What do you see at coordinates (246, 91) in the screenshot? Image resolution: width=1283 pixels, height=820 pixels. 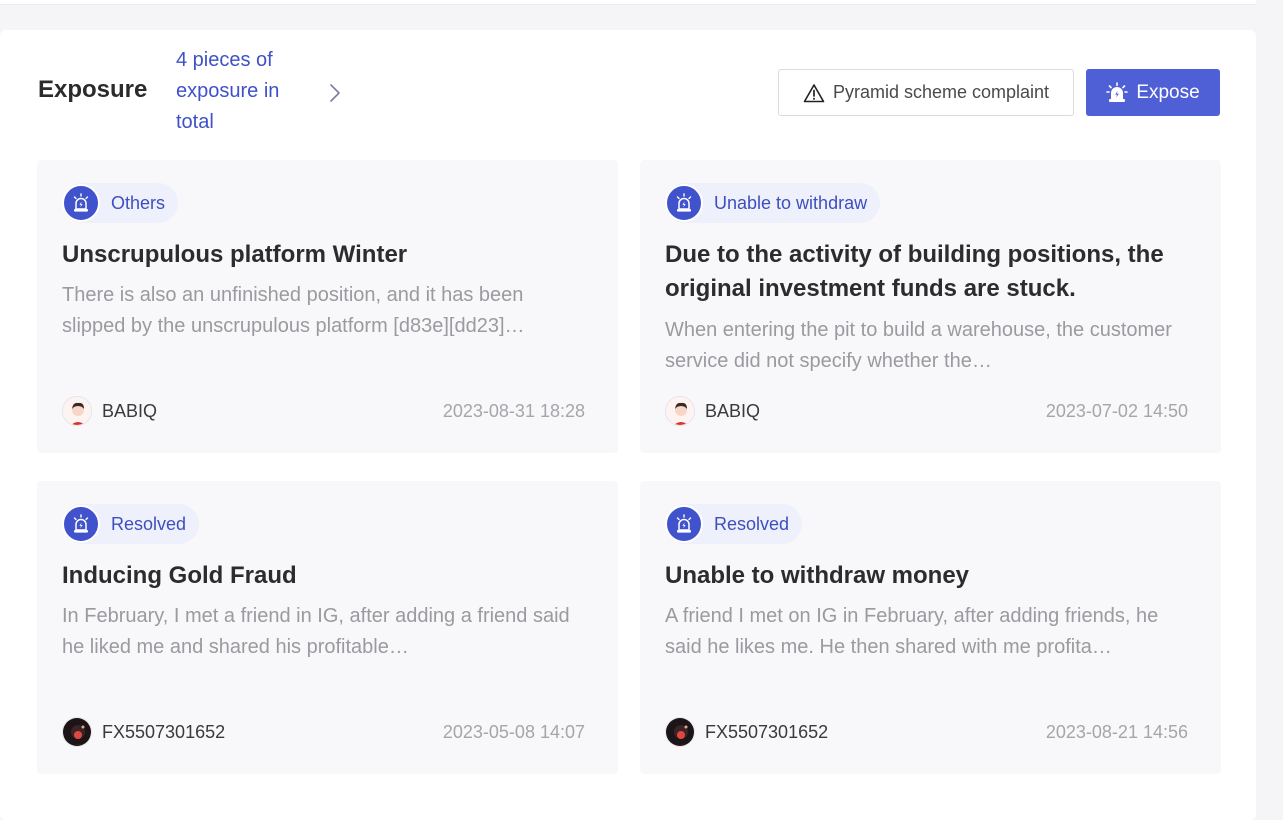 I see `exposure-count-link: 4 pieces of exposure in total` at bounding box center [246, 91].